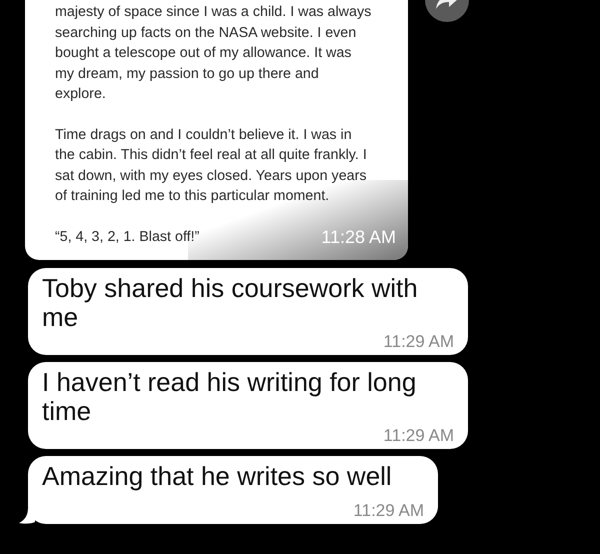  I want to click on message-text: I haven’t read his writing for long time, so click(230, 397).